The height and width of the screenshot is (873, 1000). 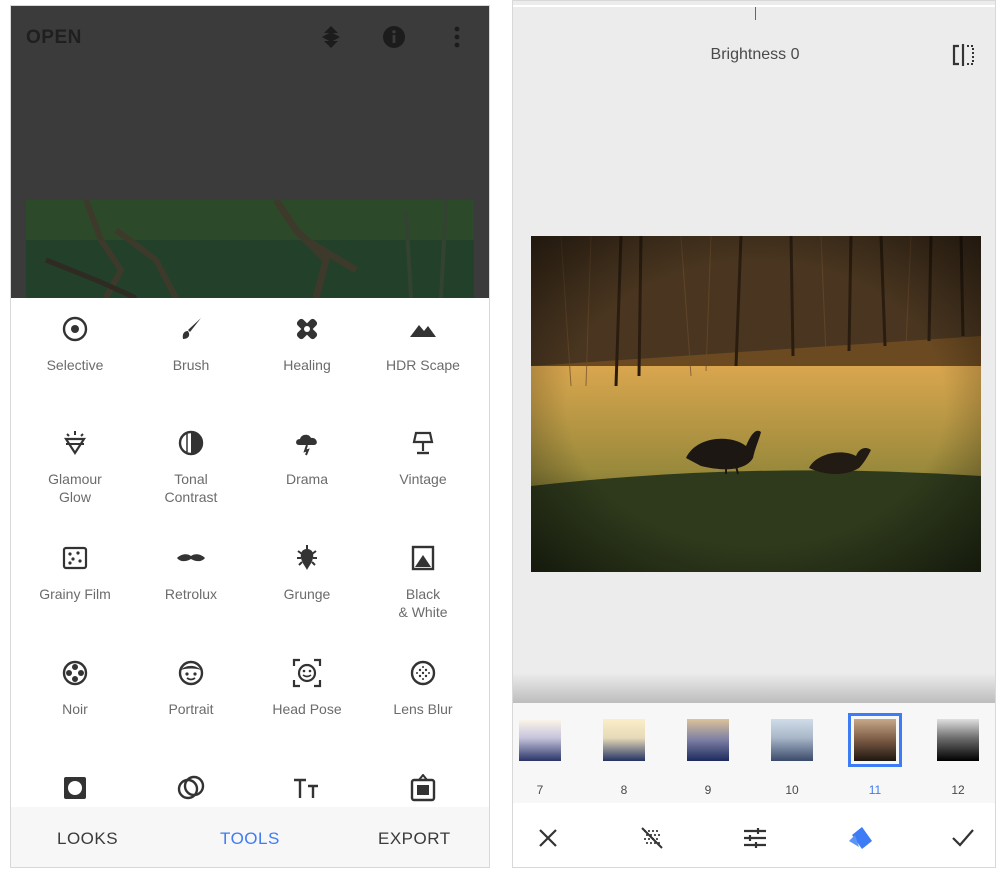 What do you see at coordinates (754, 688) in the screenshot?
I see `panel-shadow` at bounding box center [754, 688].